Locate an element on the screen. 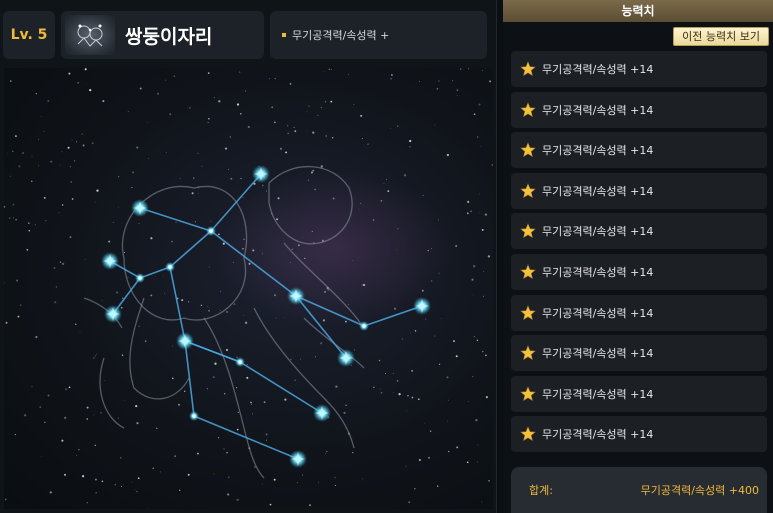 The height and width of the screenshot is (513, 773). level-badge: Lv. 5 is located at coordinates (29, 35).